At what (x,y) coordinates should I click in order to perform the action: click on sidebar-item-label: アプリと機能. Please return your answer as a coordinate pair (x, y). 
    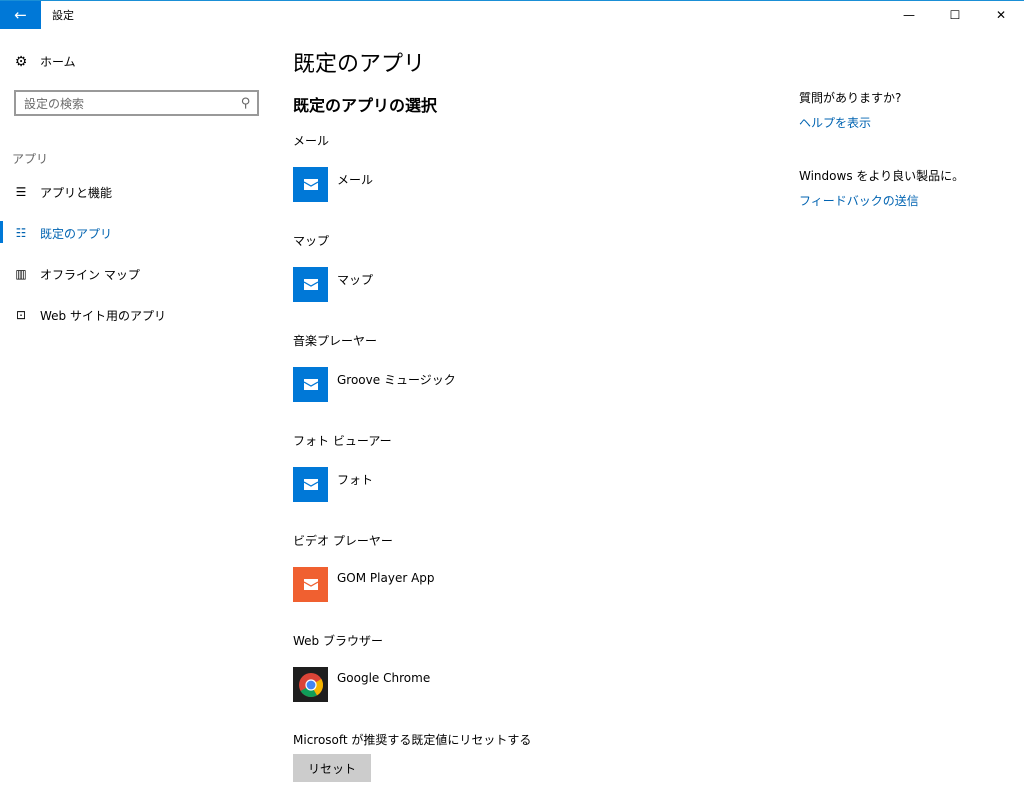
    Looking at the image, I should click on (76, 192).